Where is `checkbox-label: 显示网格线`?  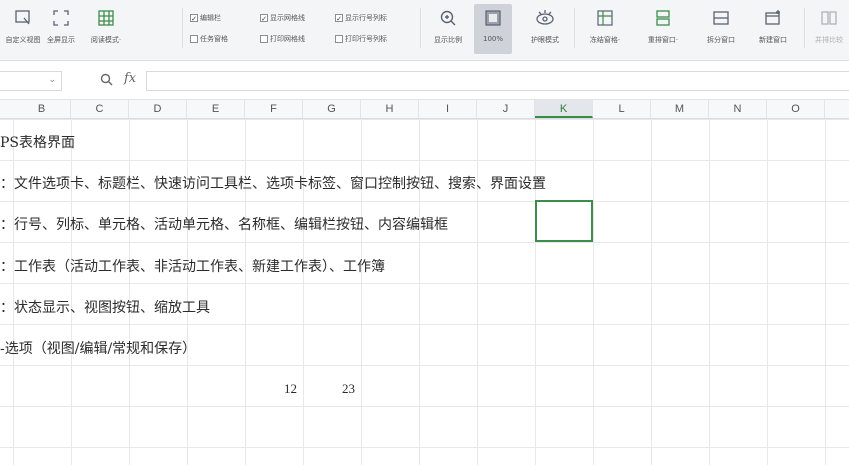 checkbox-label: 显示网格线 is located at coordinates (287, 18).